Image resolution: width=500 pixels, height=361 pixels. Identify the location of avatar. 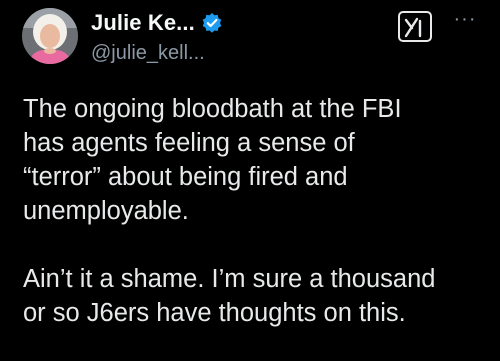
(50, 36).